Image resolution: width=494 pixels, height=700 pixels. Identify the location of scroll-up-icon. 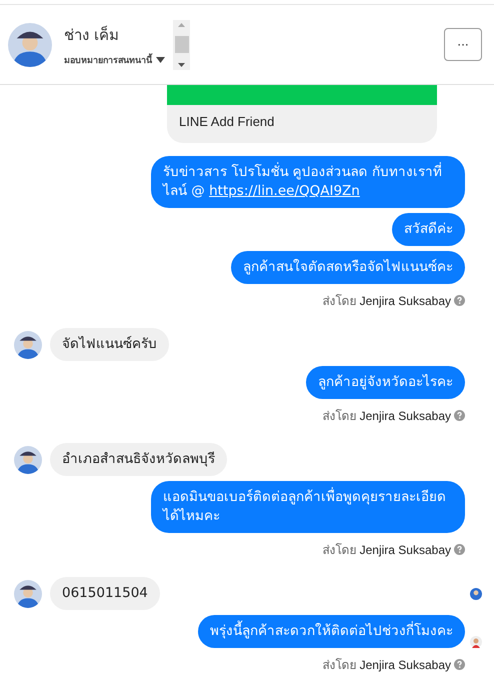
(181, 24).